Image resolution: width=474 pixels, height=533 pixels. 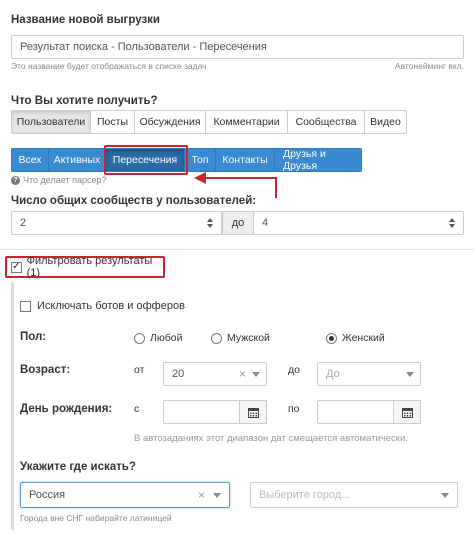 What do you see at coordinates (237, 249) in the screenshot?
I see `section-divider` at bounding box center [237, 249].